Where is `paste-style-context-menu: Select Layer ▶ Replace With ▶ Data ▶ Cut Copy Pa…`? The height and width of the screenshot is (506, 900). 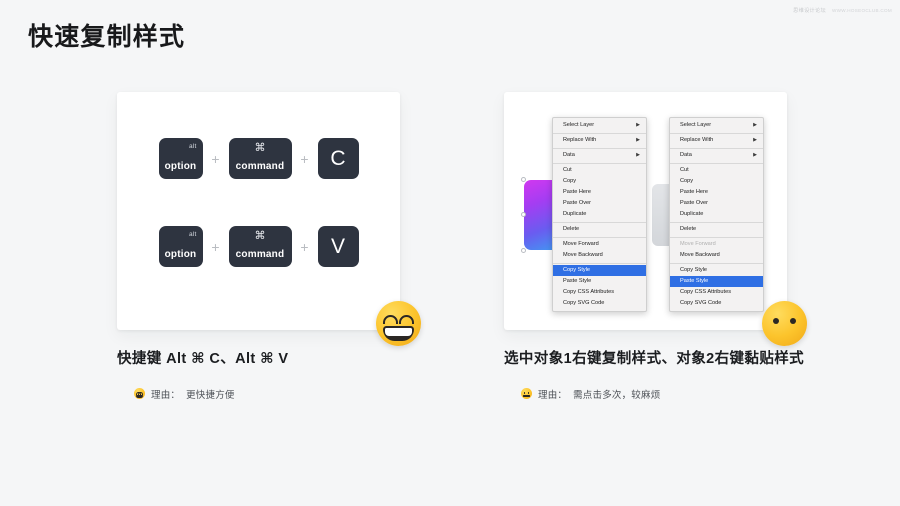
paste-style-context-menu: Select Layer ▶ Replace With ▶ Data ▶ Cut Copy Pa… is located at coordinates (716, 214).